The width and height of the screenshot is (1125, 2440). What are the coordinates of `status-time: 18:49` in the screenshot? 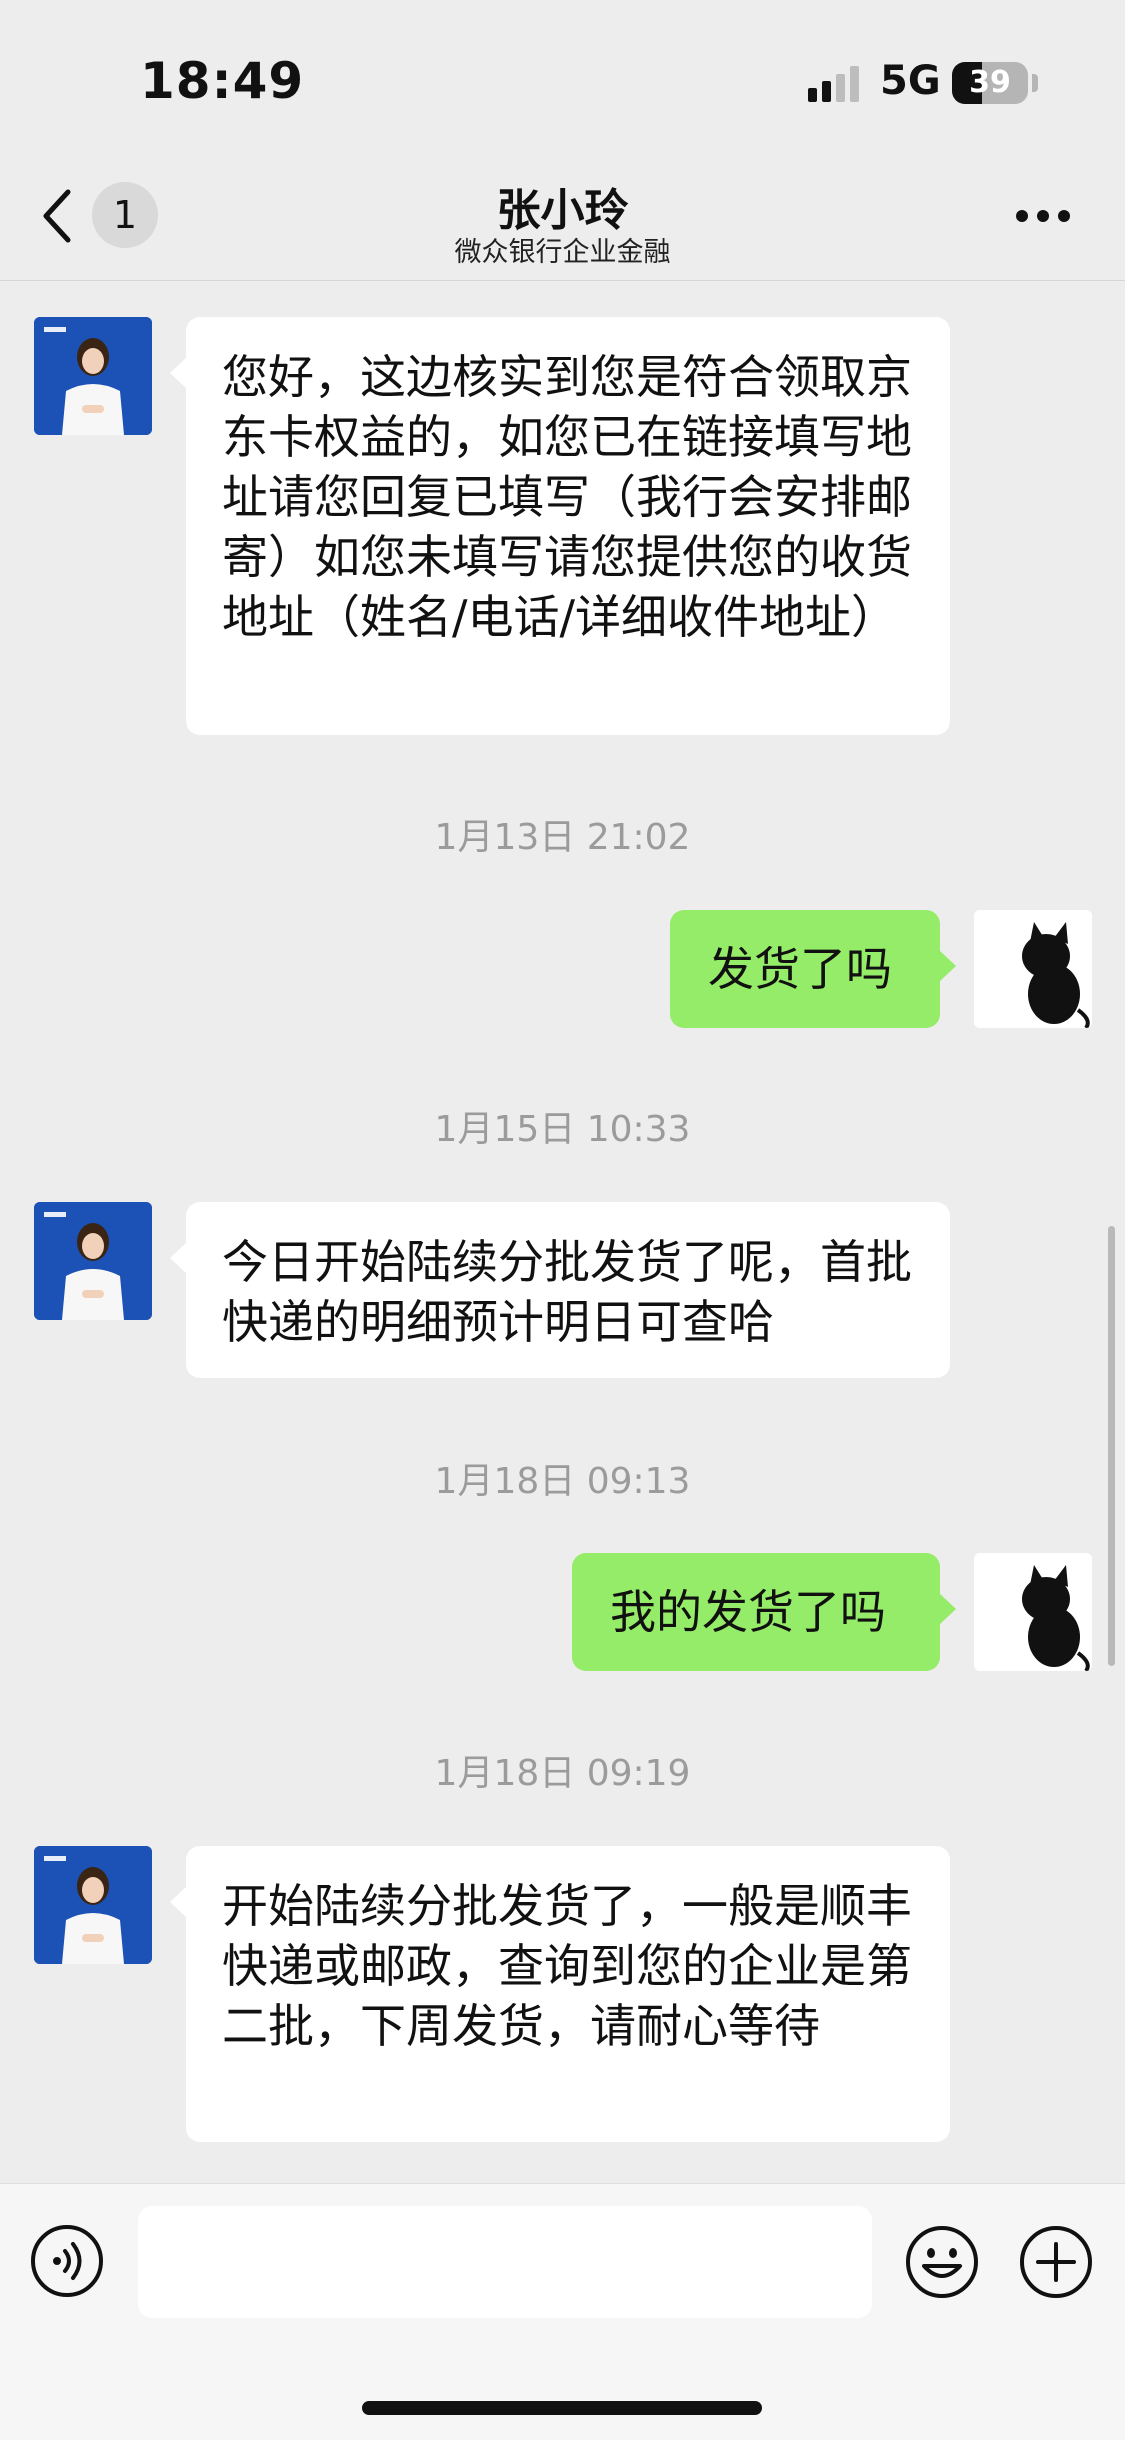 It's located at (222, 81).